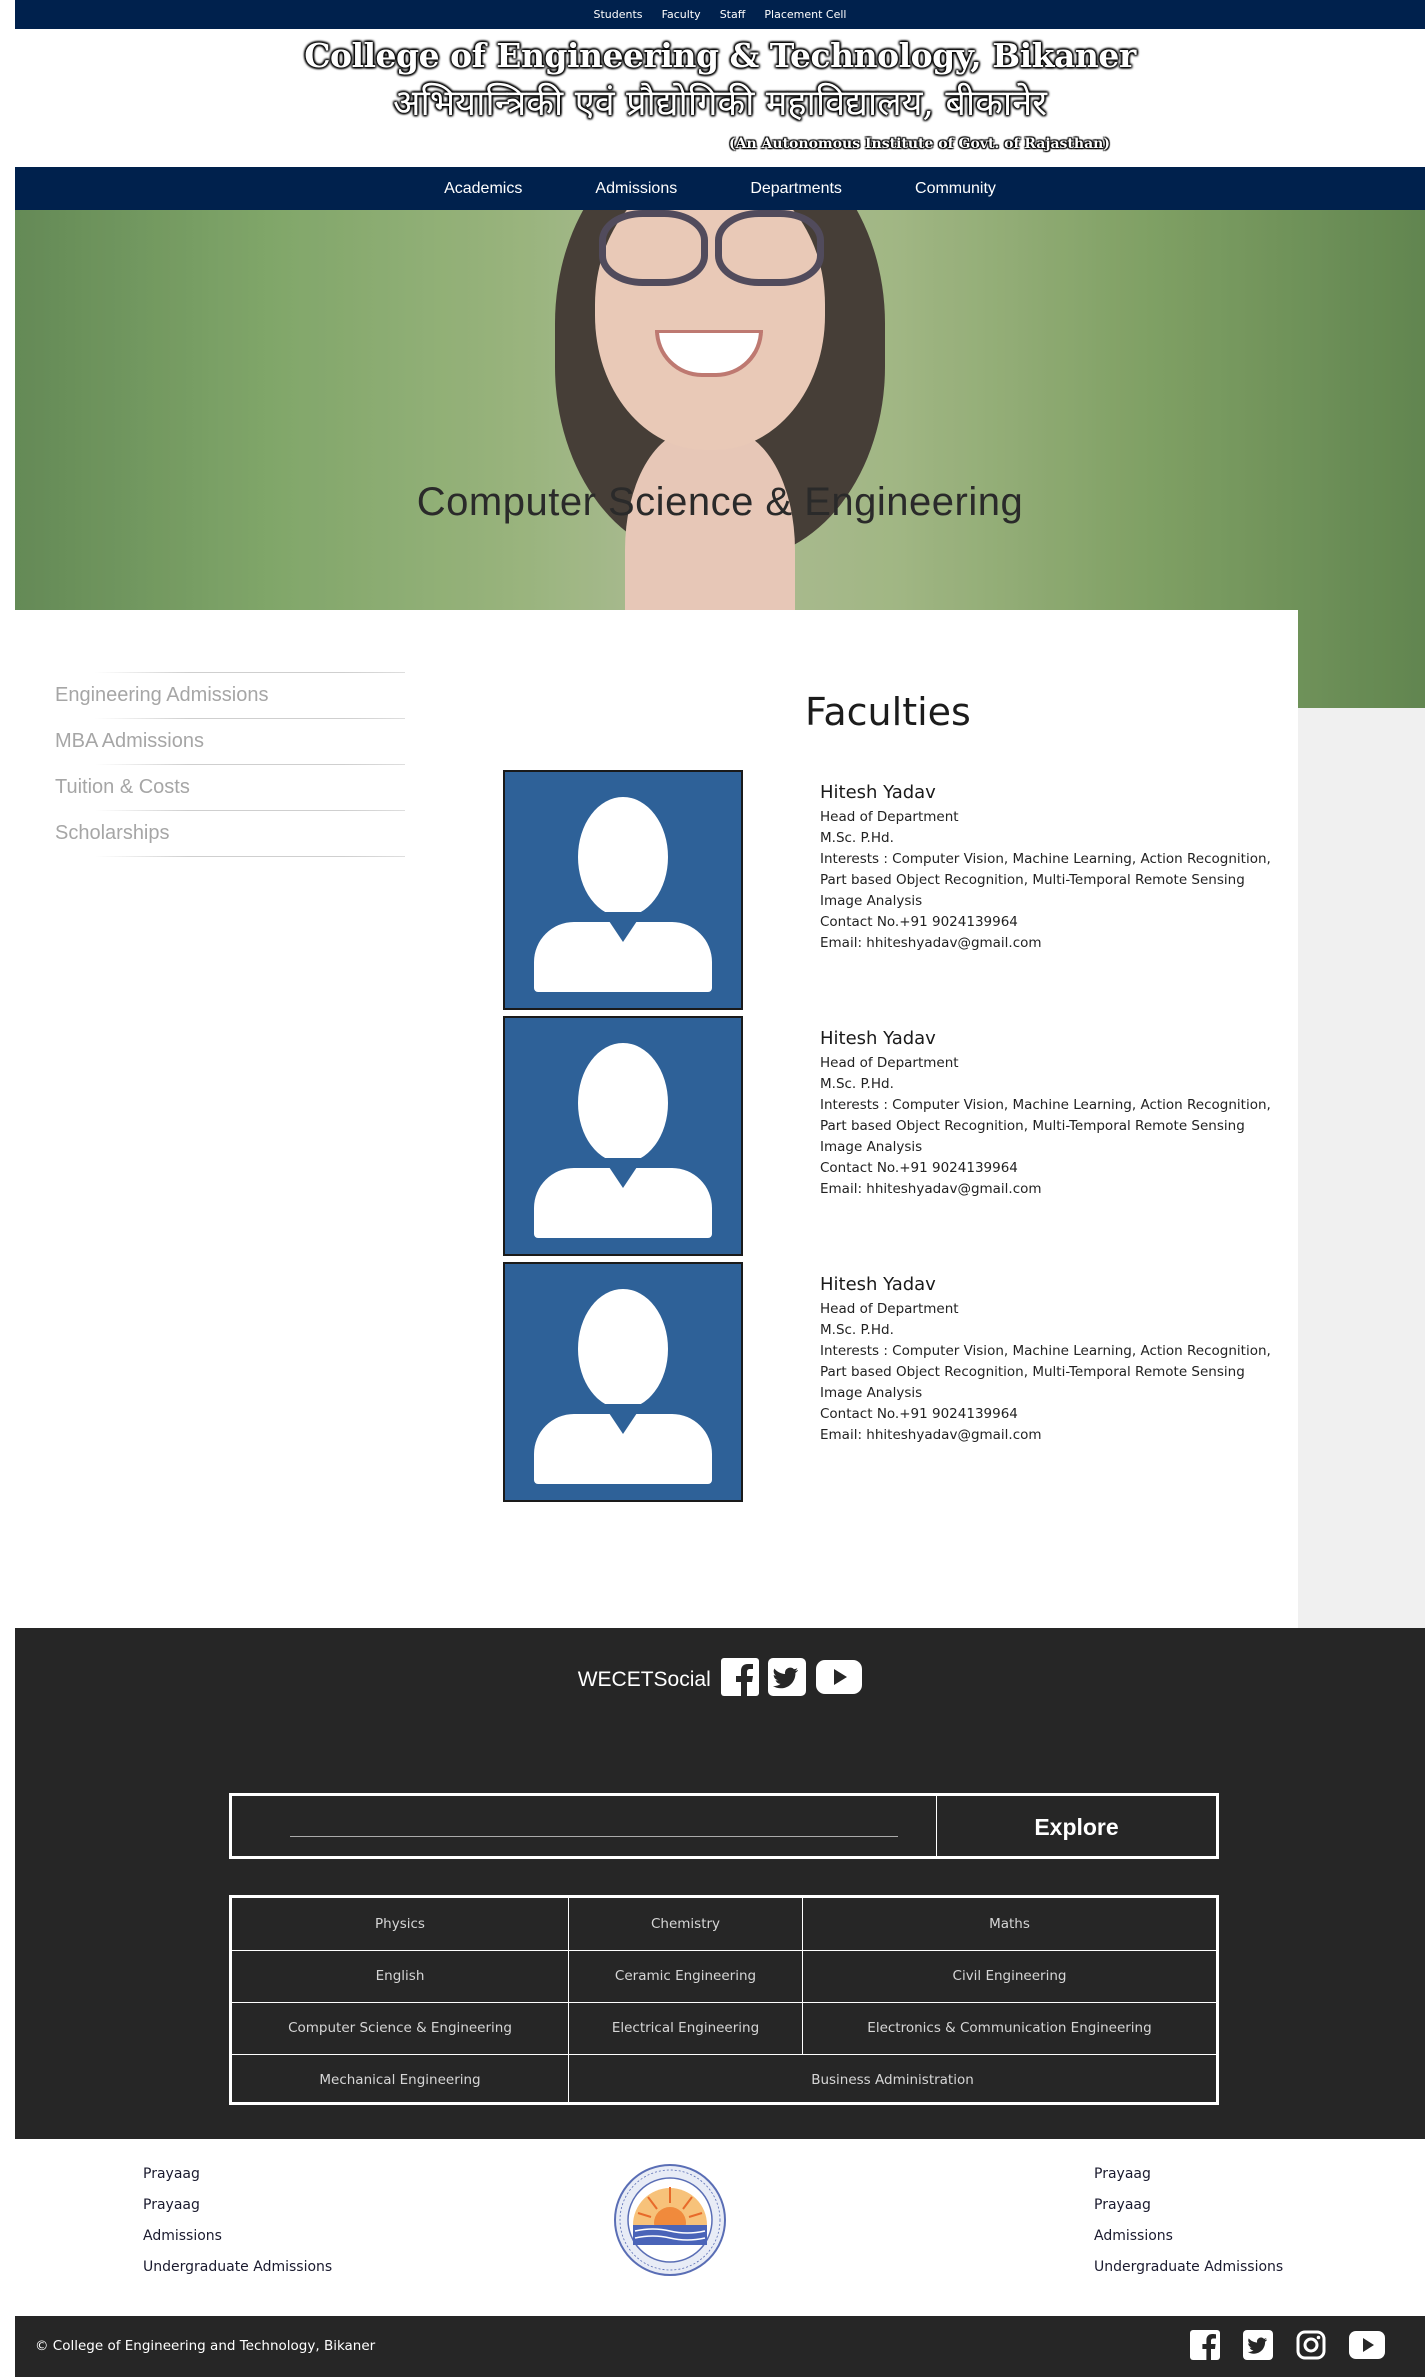  Describe the element at coordinates (1009, 1924) in the screenshot. I see `dept-link-maths: Maths` at that location.